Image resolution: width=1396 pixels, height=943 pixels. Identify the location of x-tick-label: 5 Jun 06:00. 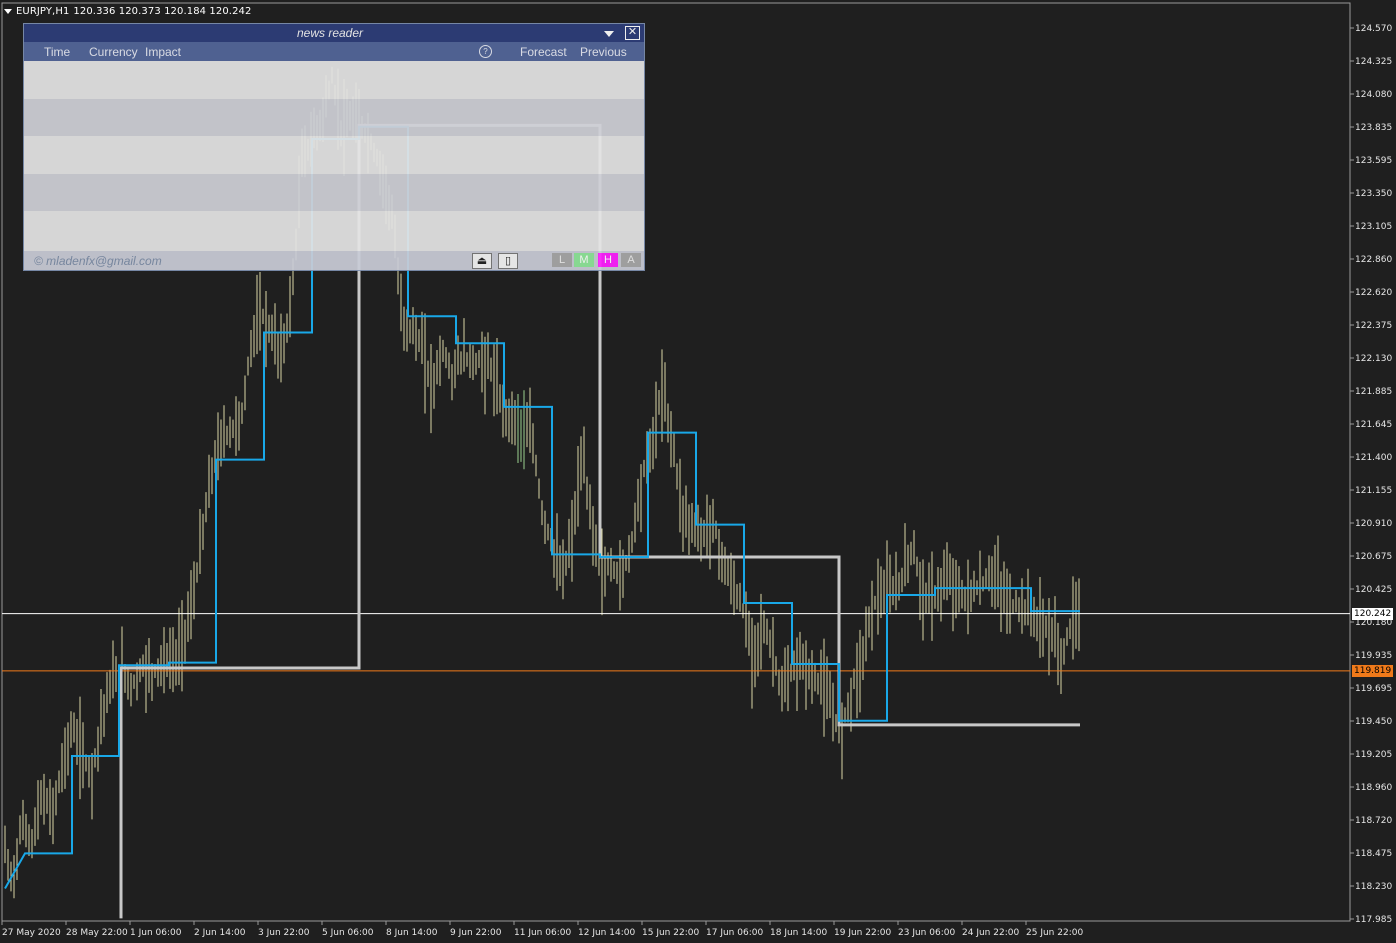
(348, 933).